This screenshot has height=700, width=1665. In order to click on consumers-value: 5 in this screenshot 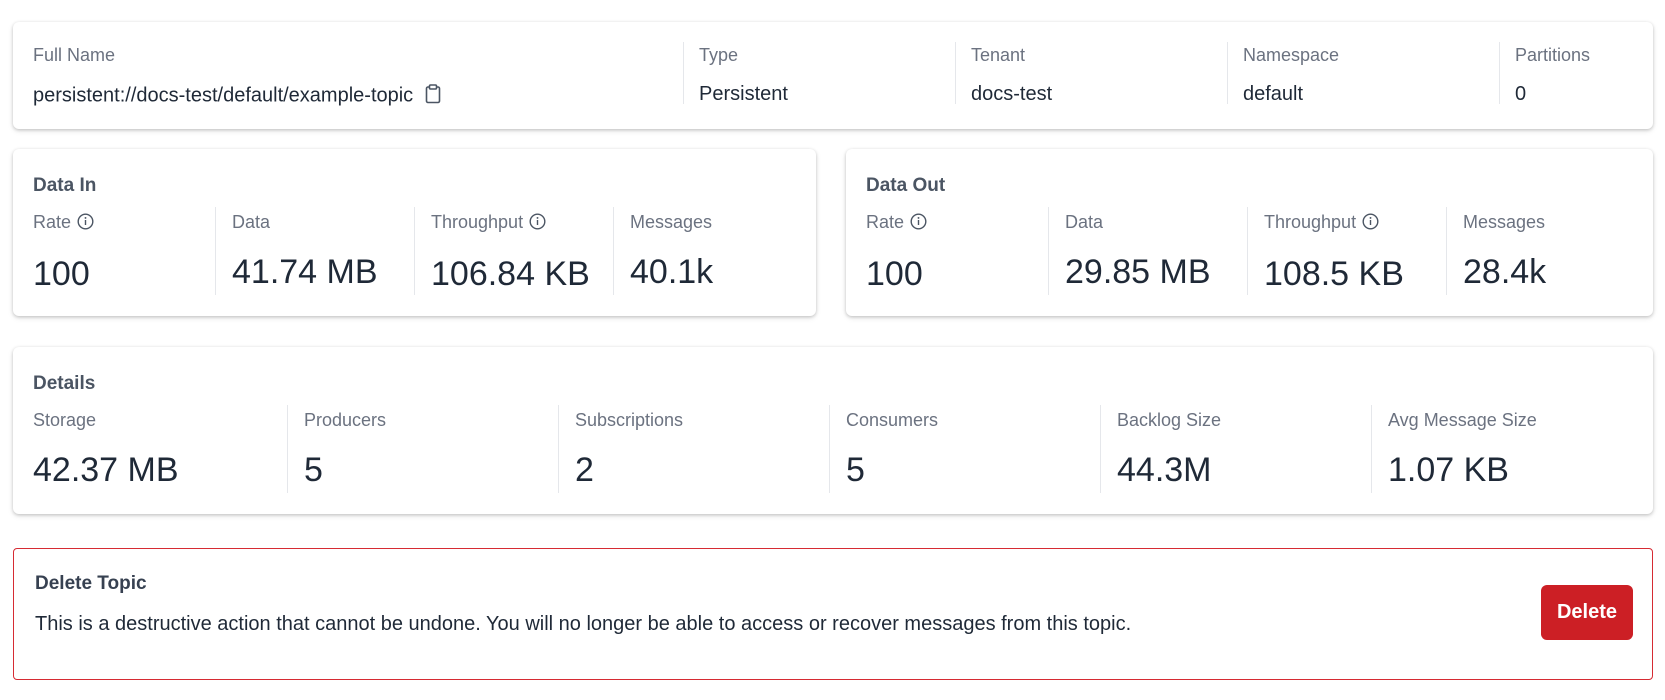, I will do `click(855, 470)`.